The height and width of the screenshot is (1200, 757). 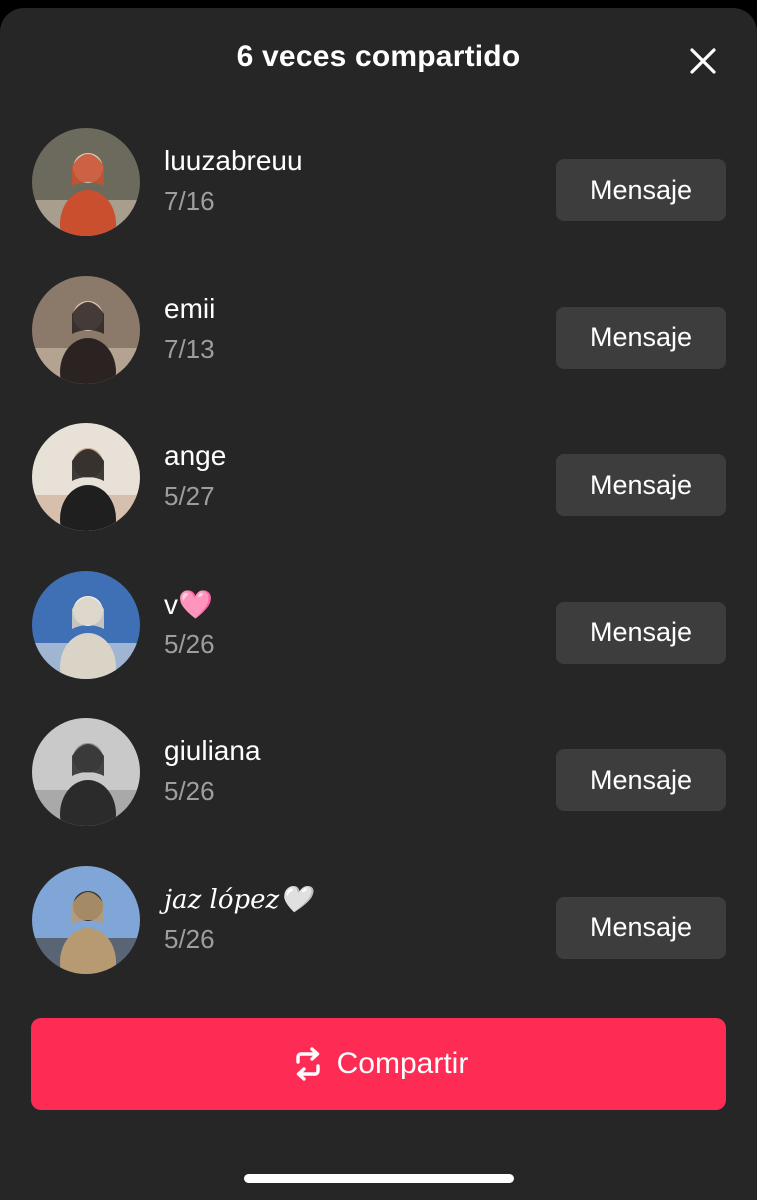 I want to click on close-icon, so click(x=703, y=61).